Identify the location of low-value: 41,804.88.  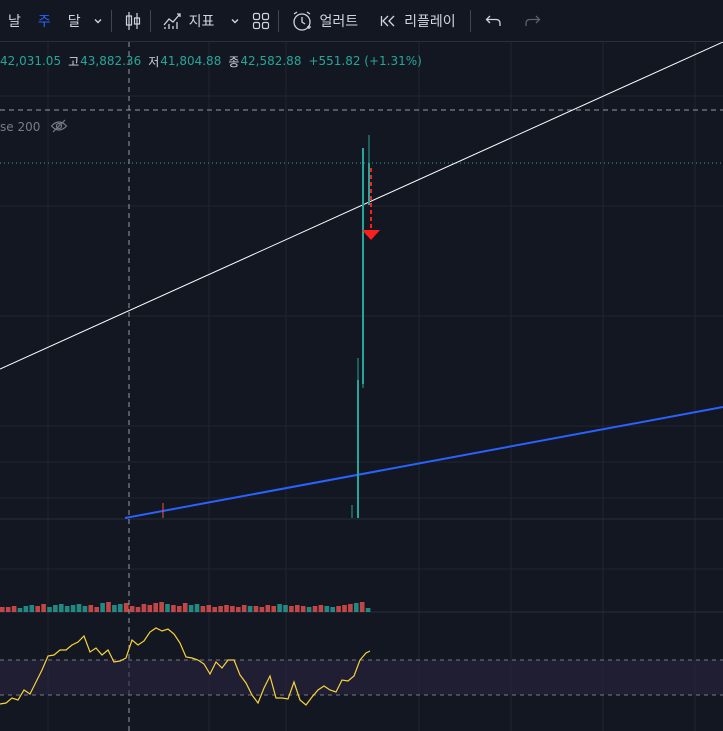
(191, 61).